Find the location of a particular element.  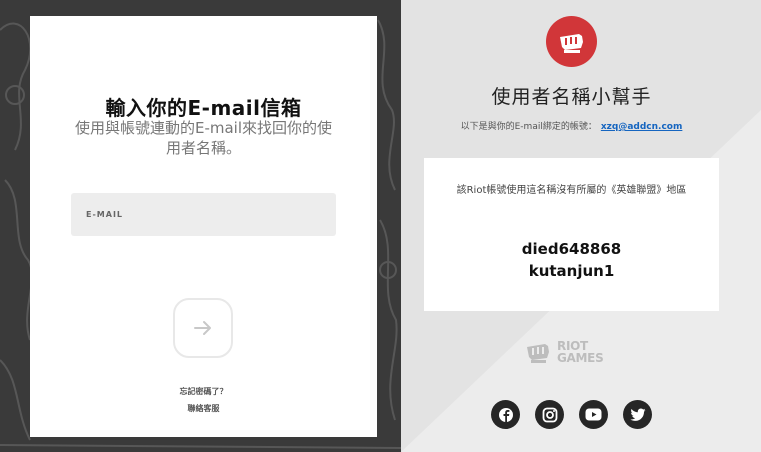

wordmark-games: GAMES is located at coordinates (580, 358).